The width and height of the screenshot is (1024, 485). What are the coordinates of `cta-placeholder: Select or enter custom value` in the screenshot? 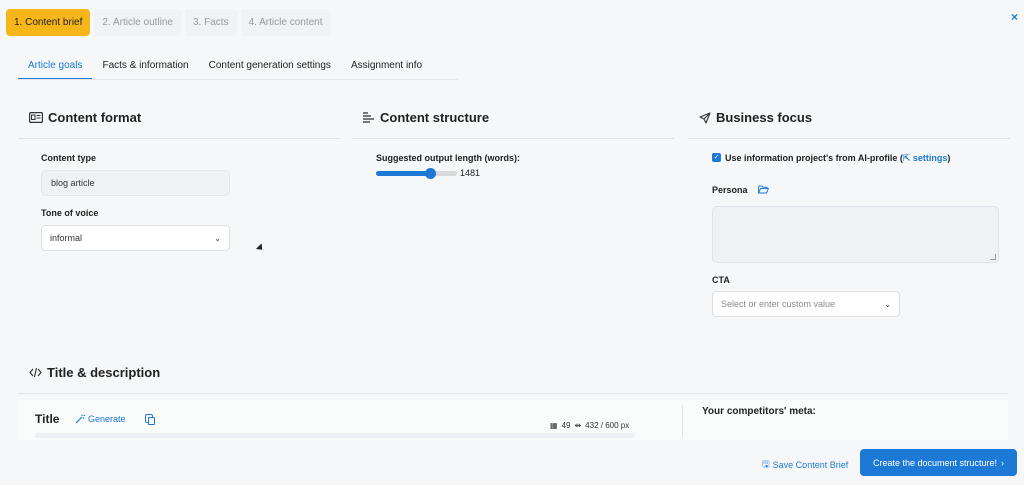 It's located at (778, 304).